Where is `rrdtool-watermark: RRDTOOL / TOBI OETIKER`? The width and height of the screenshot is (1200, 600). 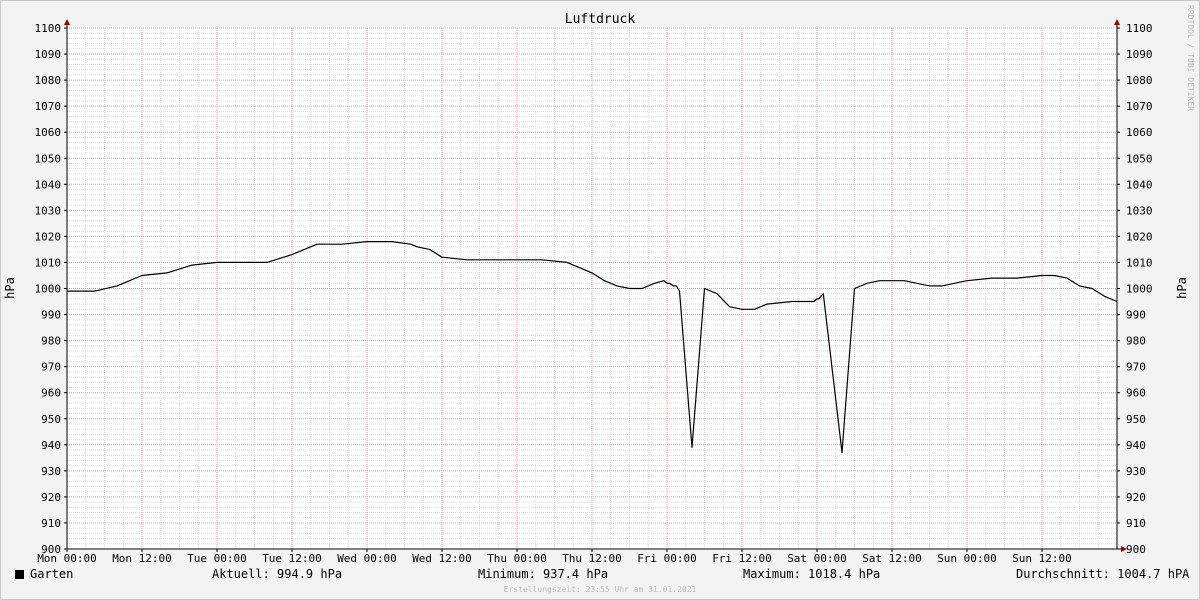 rrdtool-watermark: RRDTOOL / TOBI OETIKER is located at coordinates (1190, 58).